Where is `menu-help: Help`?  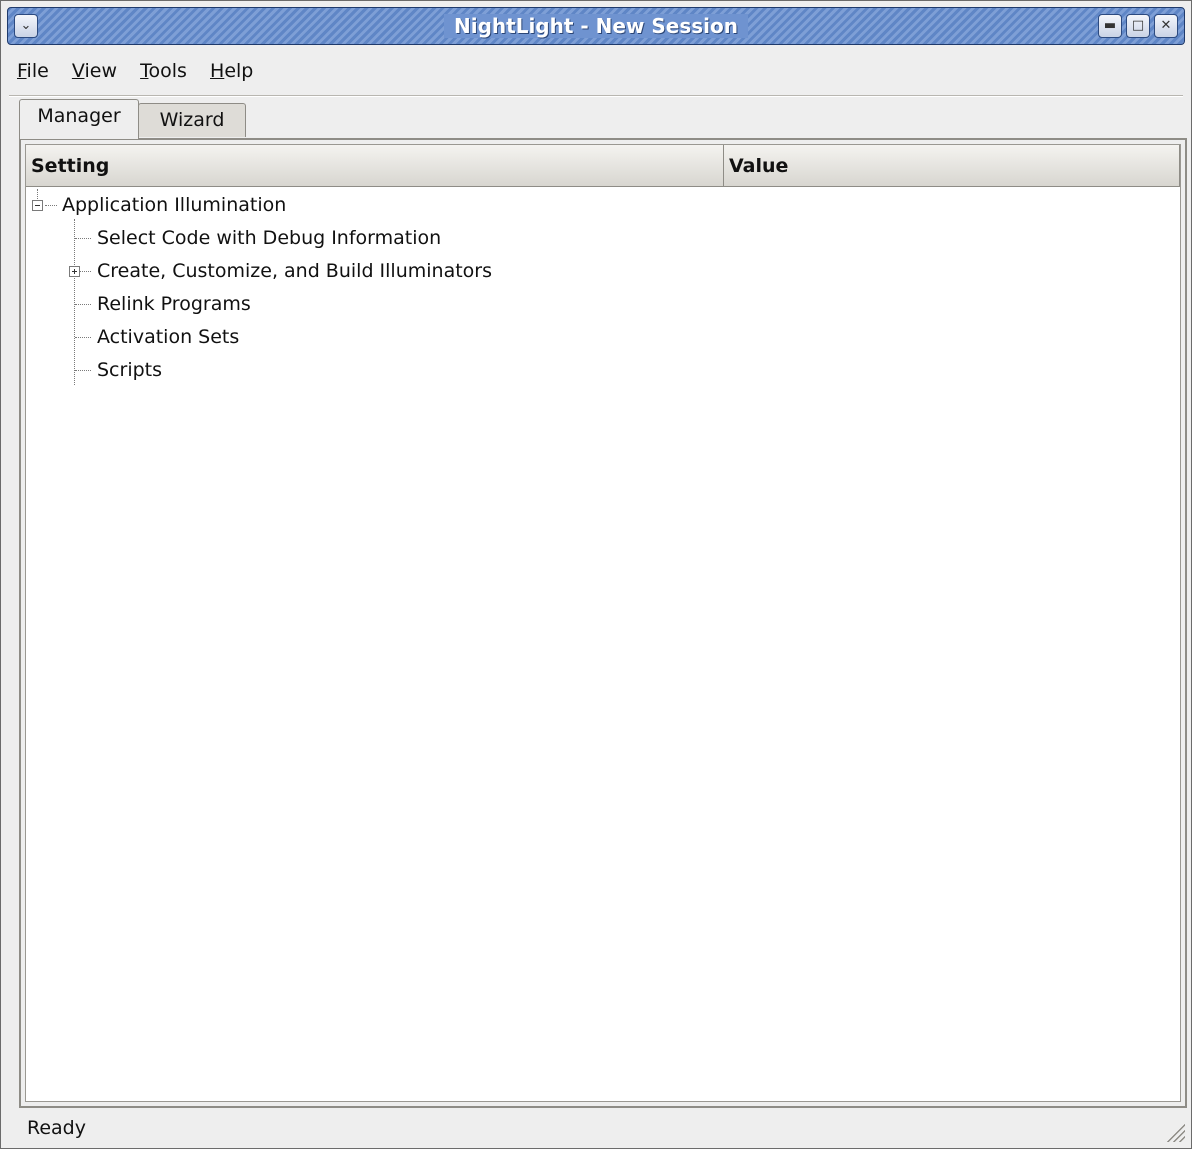
menu-help: Help is located at coordinates (231, 71).